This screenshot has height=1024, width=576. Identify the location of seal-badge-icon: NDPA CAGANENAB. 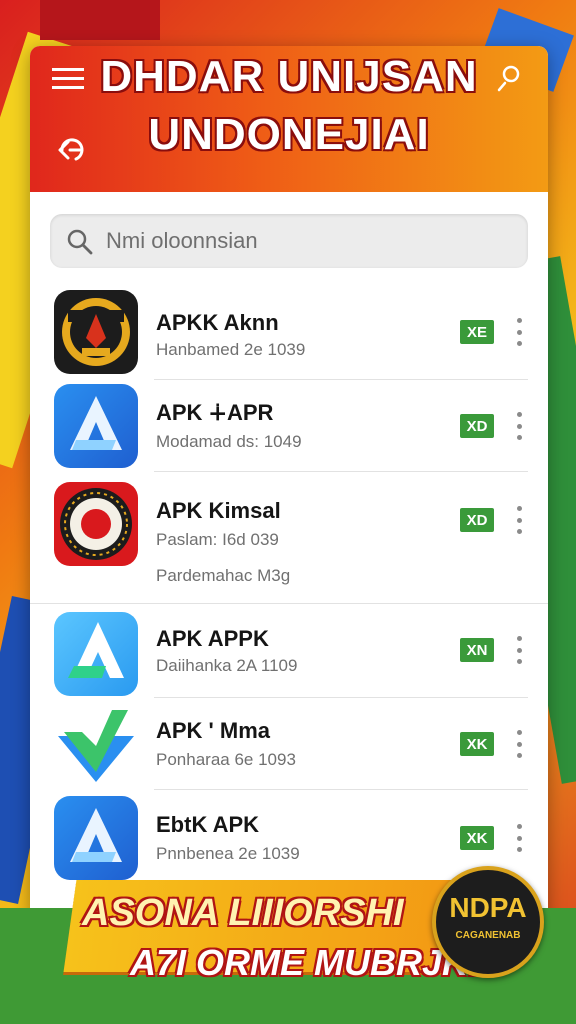
(488, 922).